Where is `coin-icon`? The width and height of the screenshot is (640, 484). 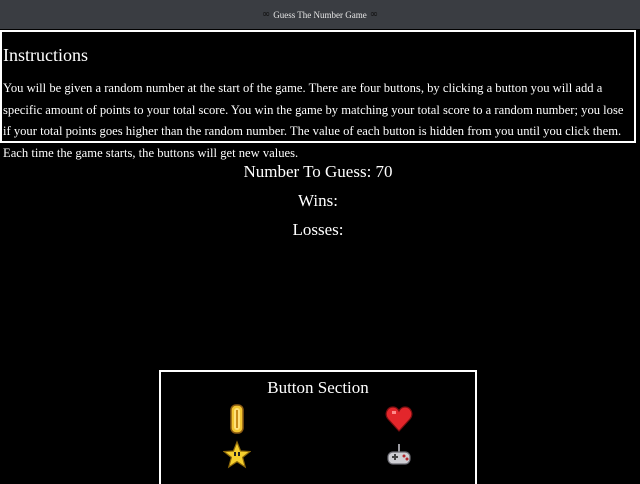
coin-icon is located at coordinates (237, 419).